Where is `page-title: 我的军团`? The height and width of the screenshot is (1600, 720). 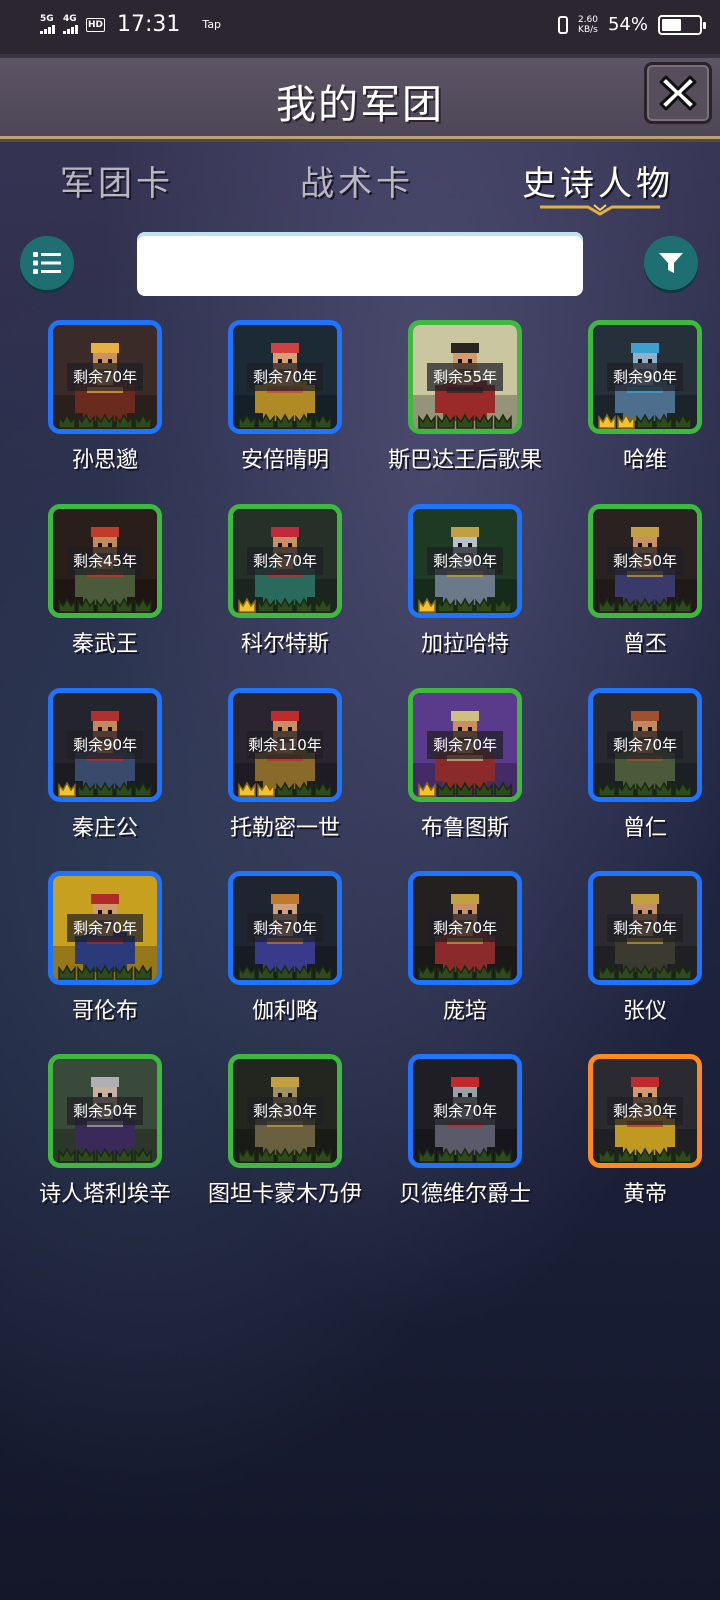
page-title: 我的军团 is located at coordinates (360, 105).